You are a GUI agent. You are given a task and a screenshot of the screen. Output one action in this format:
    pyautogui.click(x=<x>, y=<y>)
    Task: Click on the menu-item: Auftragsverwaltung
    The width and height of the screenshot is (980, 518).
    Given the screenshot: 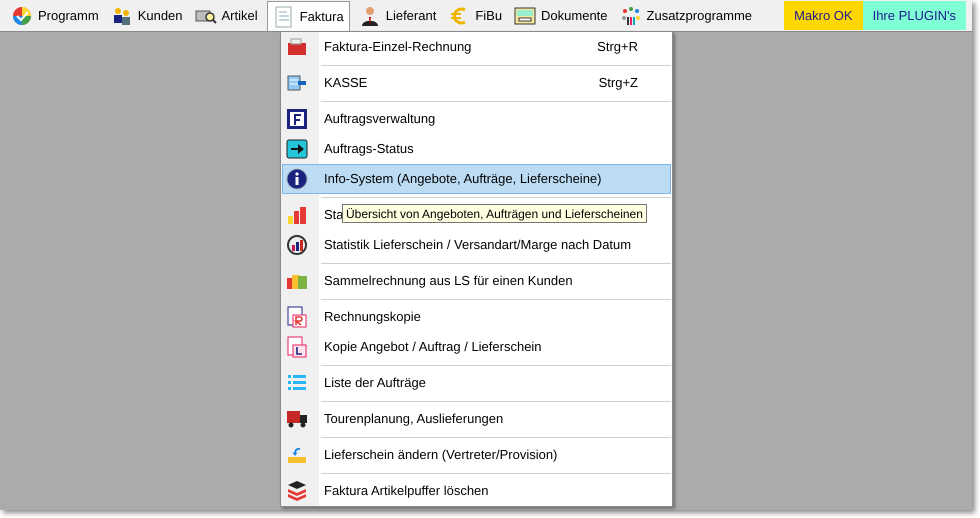 What is the action you would take?
    pyautogui.click(x=361, y=119)
    